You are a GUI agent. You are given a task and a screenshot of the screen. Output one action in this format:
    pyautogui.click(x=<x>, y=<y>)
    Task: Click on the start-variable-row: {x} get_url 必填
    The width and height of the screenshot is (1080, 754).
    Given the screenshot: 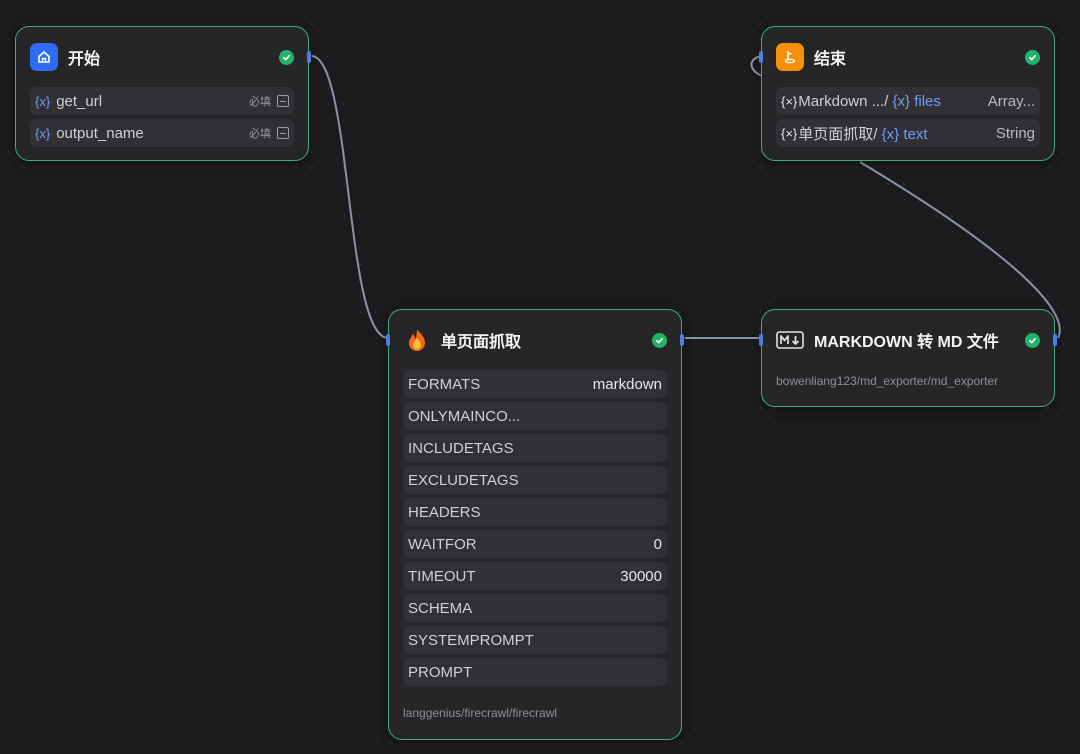 What is the action you would take?
    pyautogui.click(x=162, y=101)
    